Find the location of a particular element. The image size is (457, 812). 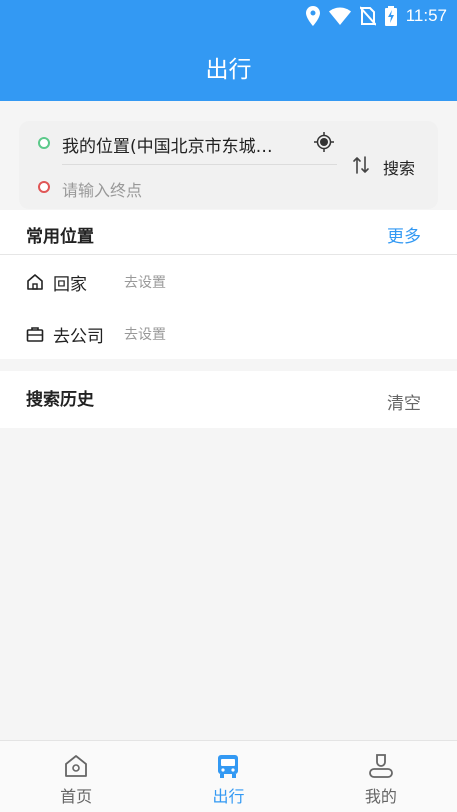

battery-charging-icon is located at coordinates (390, 16).